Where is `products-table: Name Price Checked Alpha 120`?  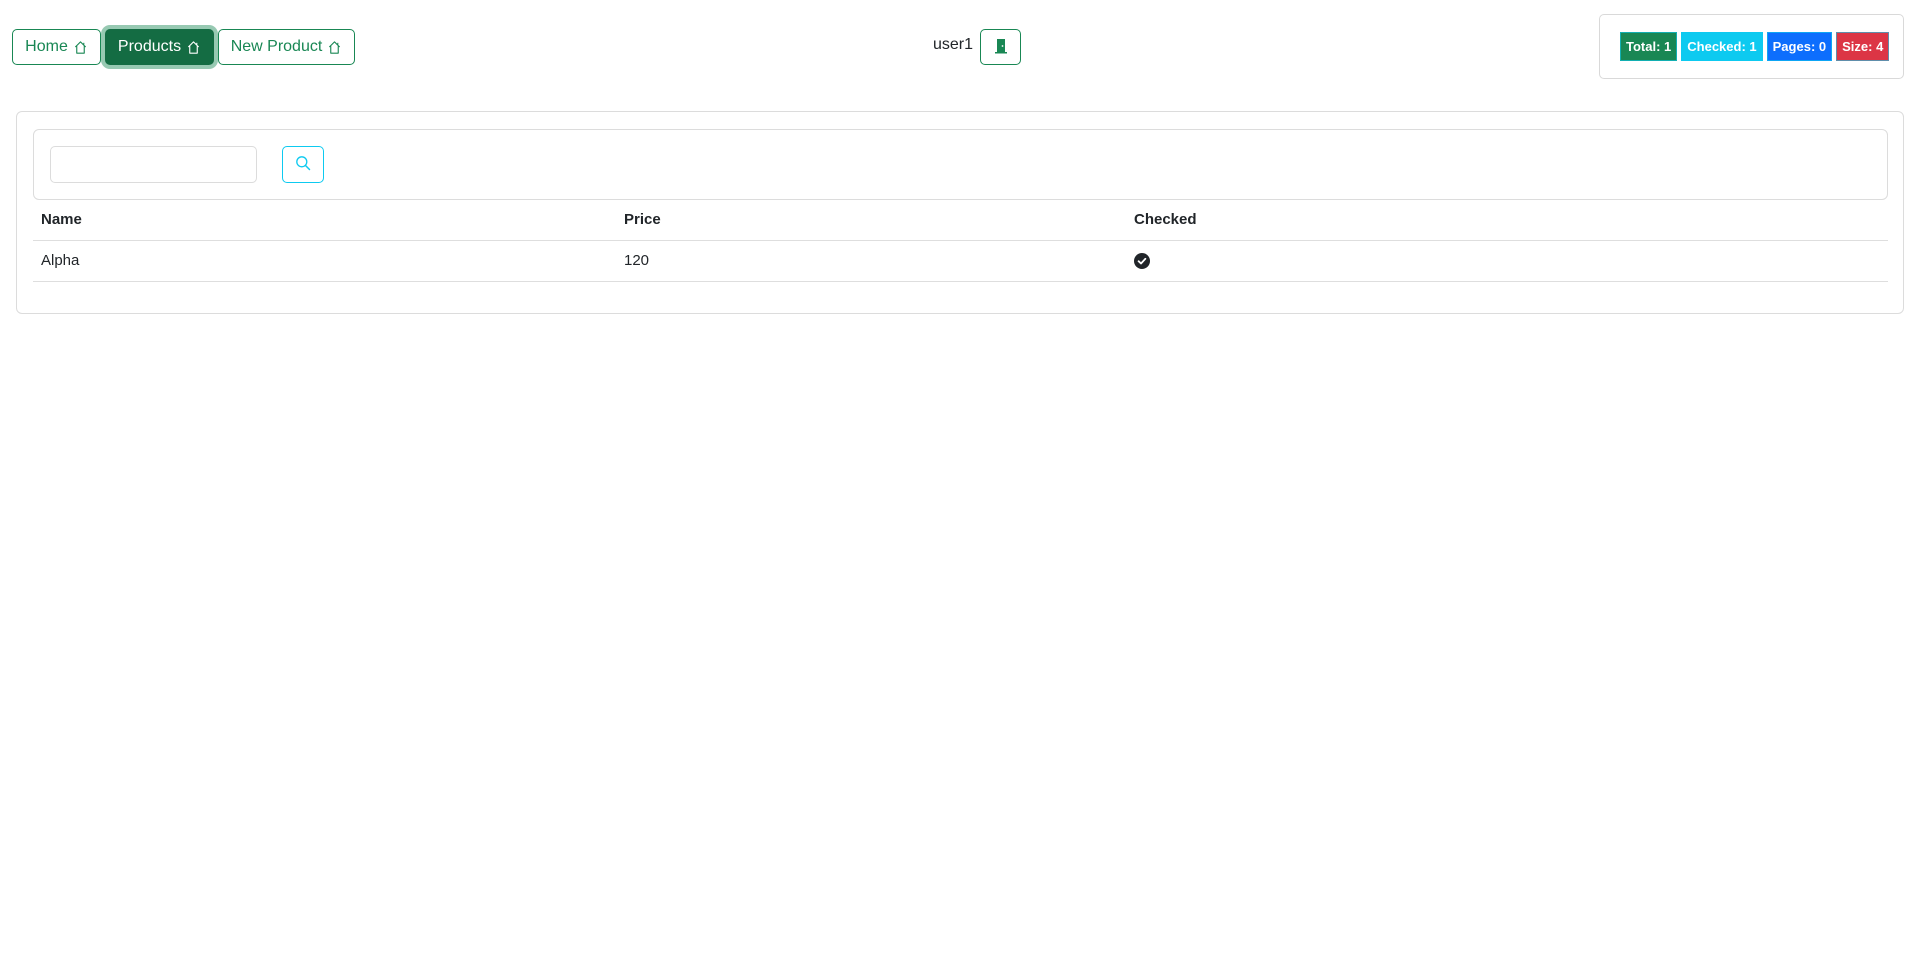 products-table: Name Price Checked Alpha 120 is located at coordinates (960, 241).